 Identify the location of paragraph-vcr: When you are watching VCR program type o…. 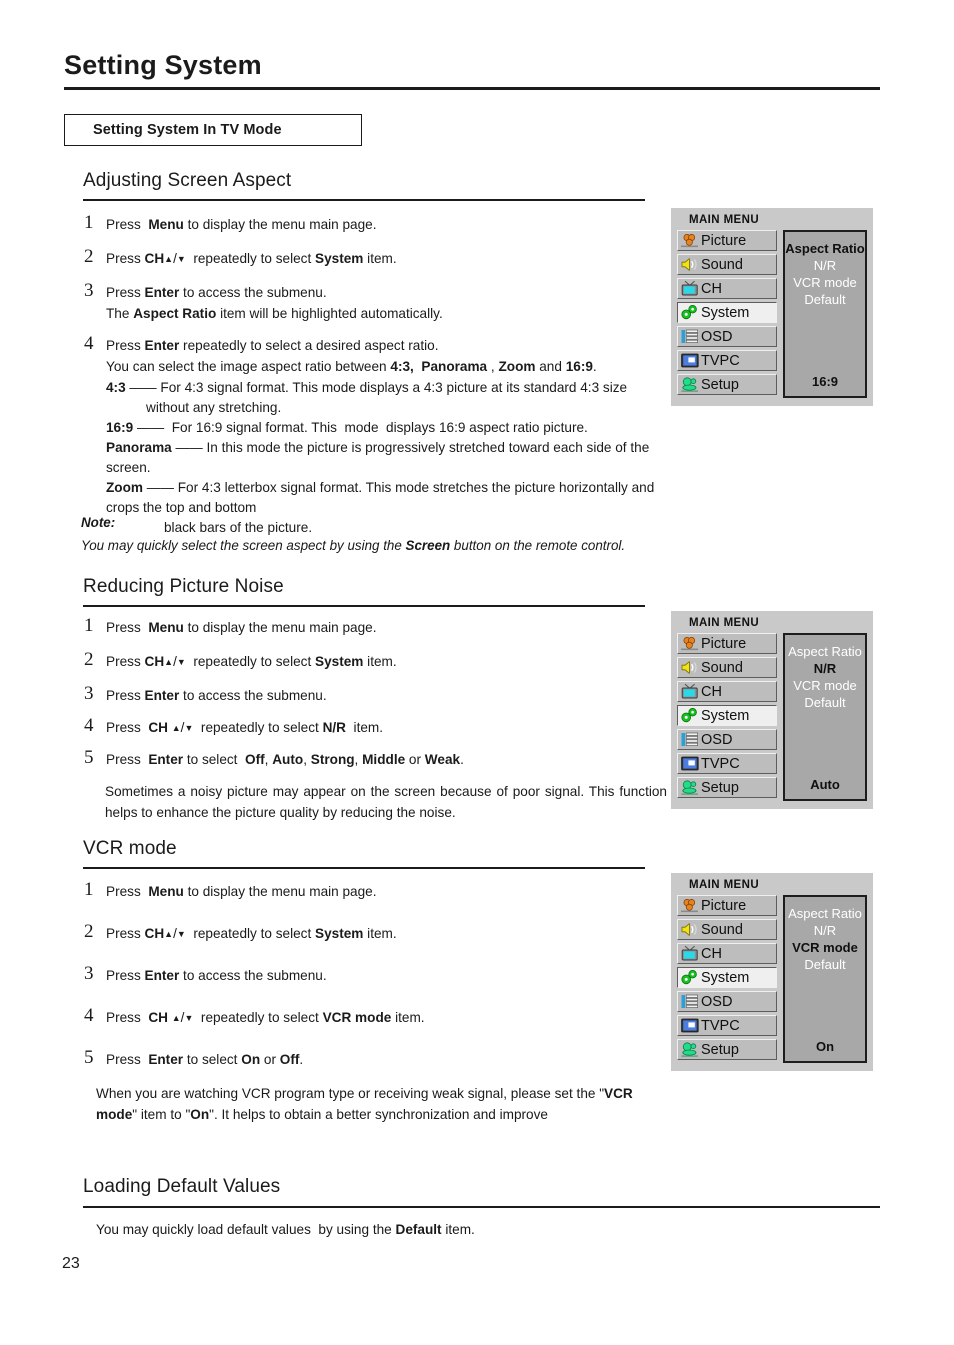
(364, 1104).